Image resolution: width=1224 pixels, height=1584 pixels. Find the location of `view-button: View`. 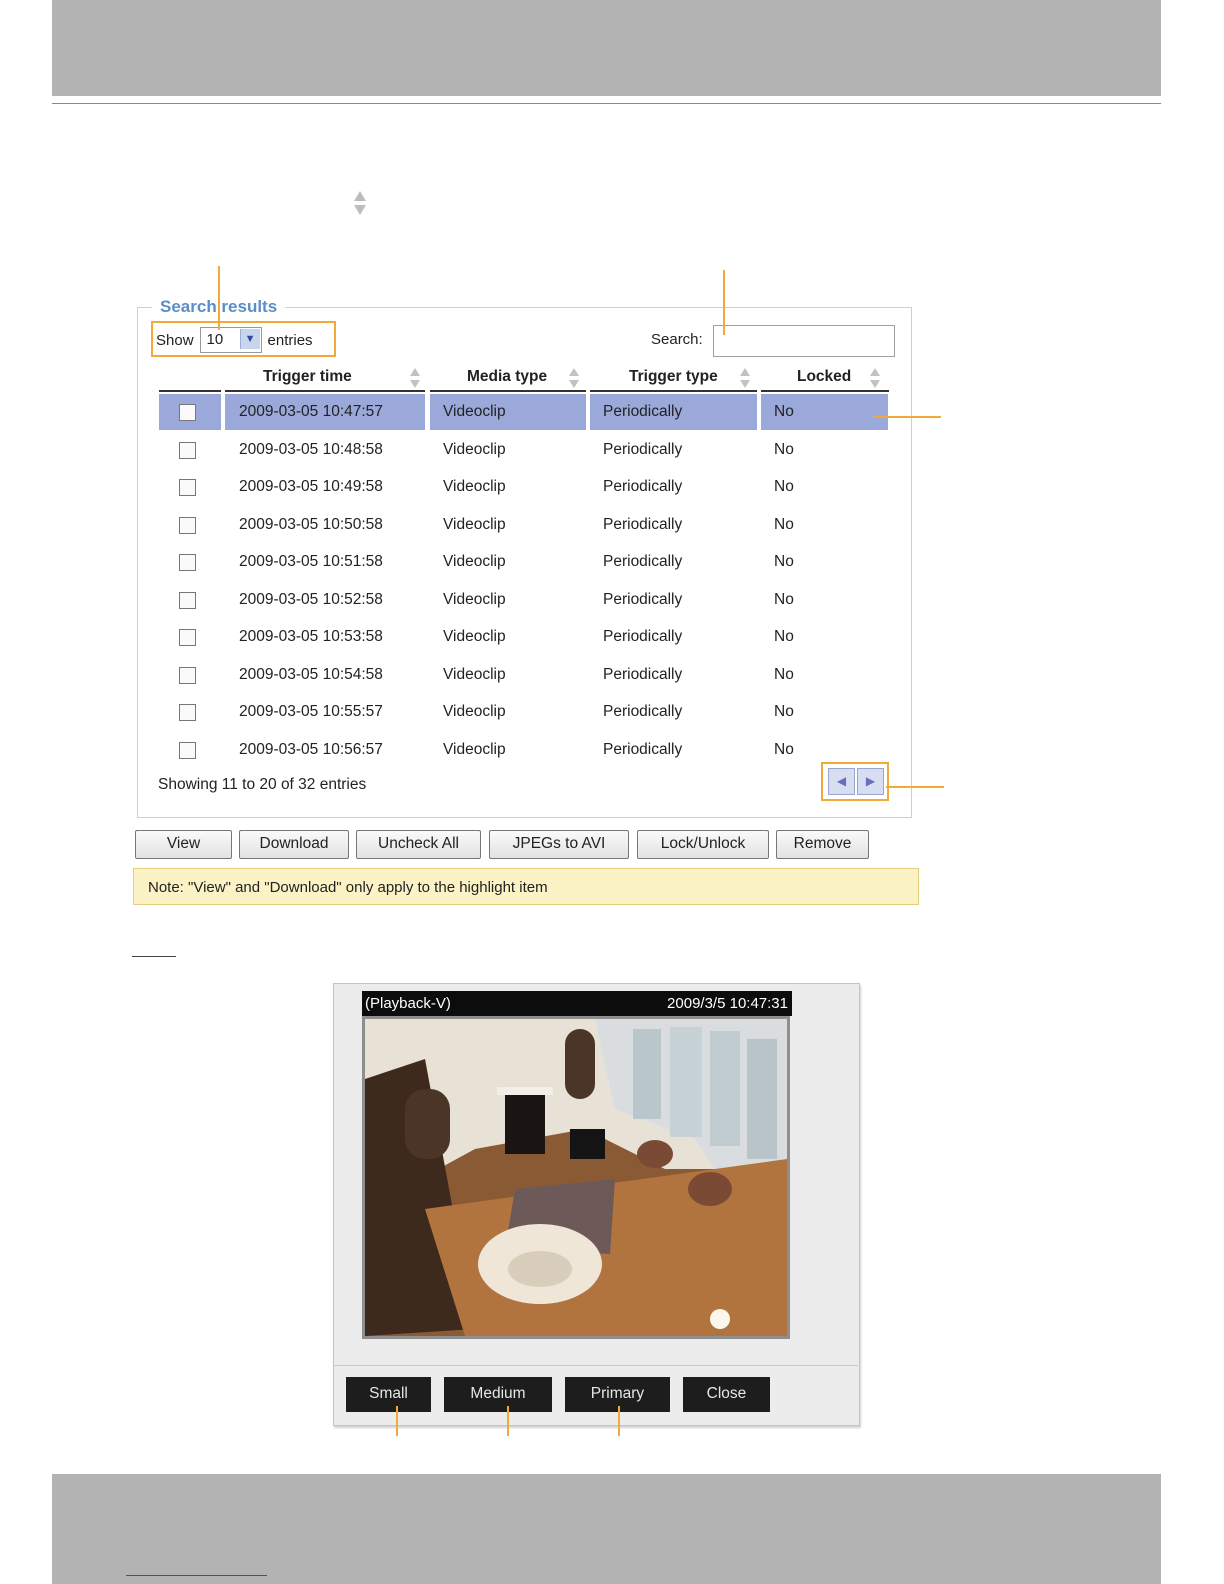

view-button: View is located at coordinates (183, 844).